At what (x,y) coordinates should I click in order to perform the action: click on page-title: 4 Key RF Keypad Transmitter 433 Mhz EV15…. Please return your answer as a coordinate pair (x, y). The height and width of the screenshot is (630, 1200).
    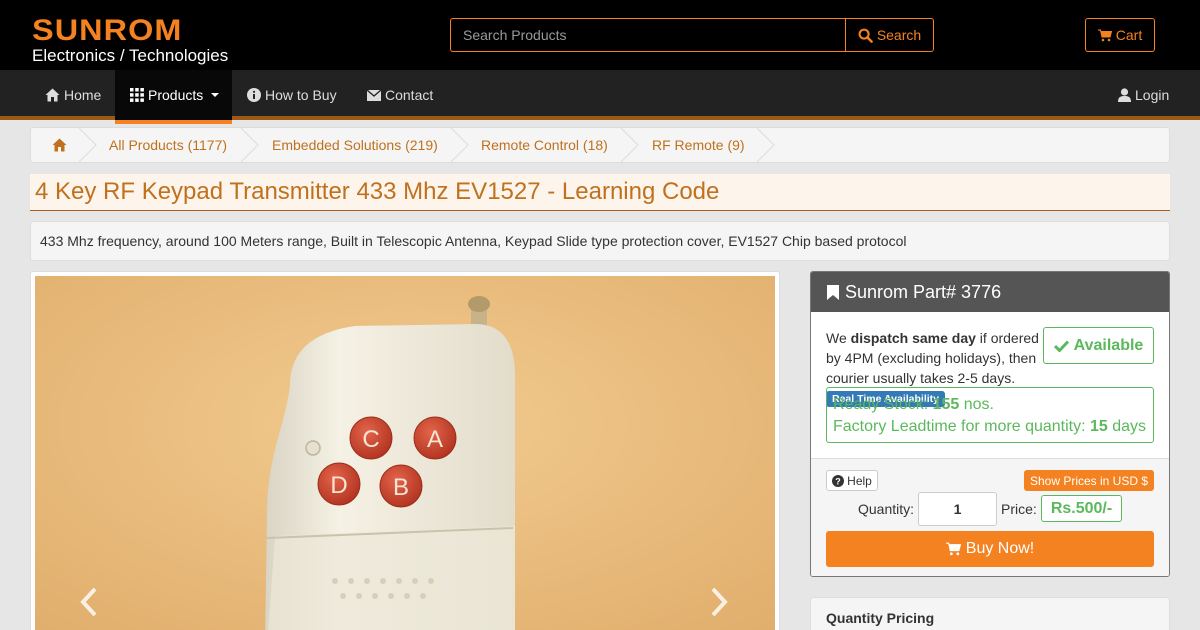
    Looking at the image, I should click on (600, 192).